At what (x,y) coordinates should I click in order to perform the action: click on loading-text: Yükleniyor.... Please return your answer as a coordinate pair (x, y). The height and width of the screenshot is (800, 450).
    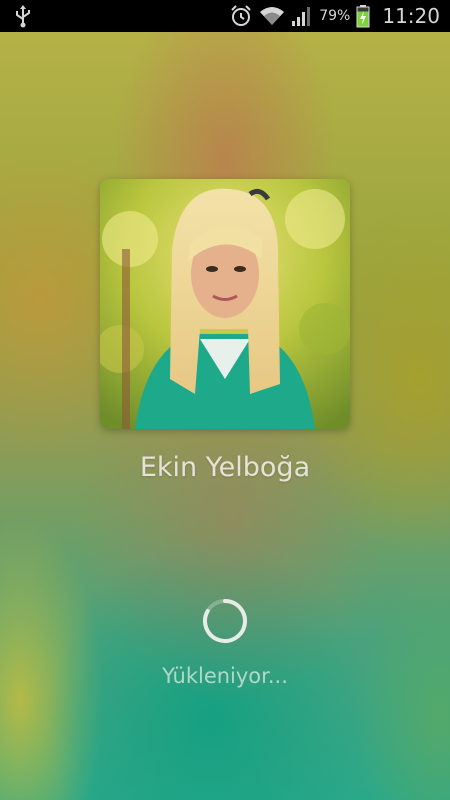
    Looking at the image, I should click on (225, 676).